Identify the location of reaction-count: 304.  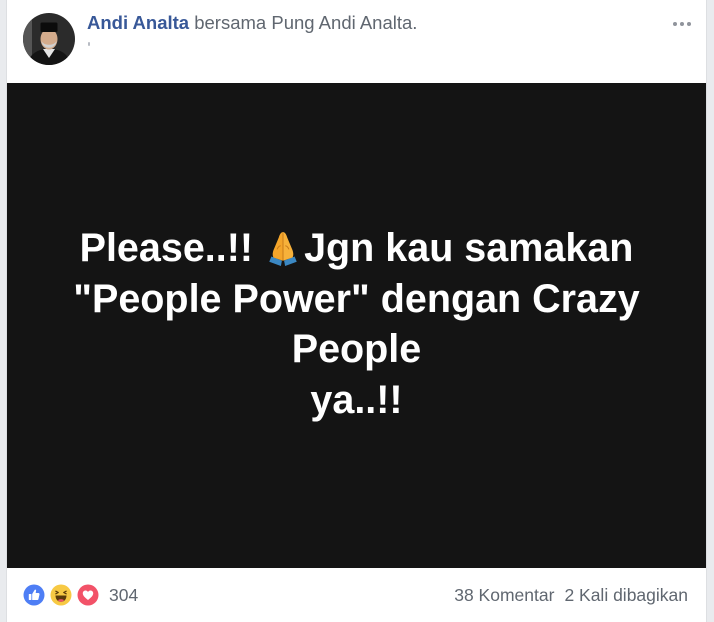
(123, 595).